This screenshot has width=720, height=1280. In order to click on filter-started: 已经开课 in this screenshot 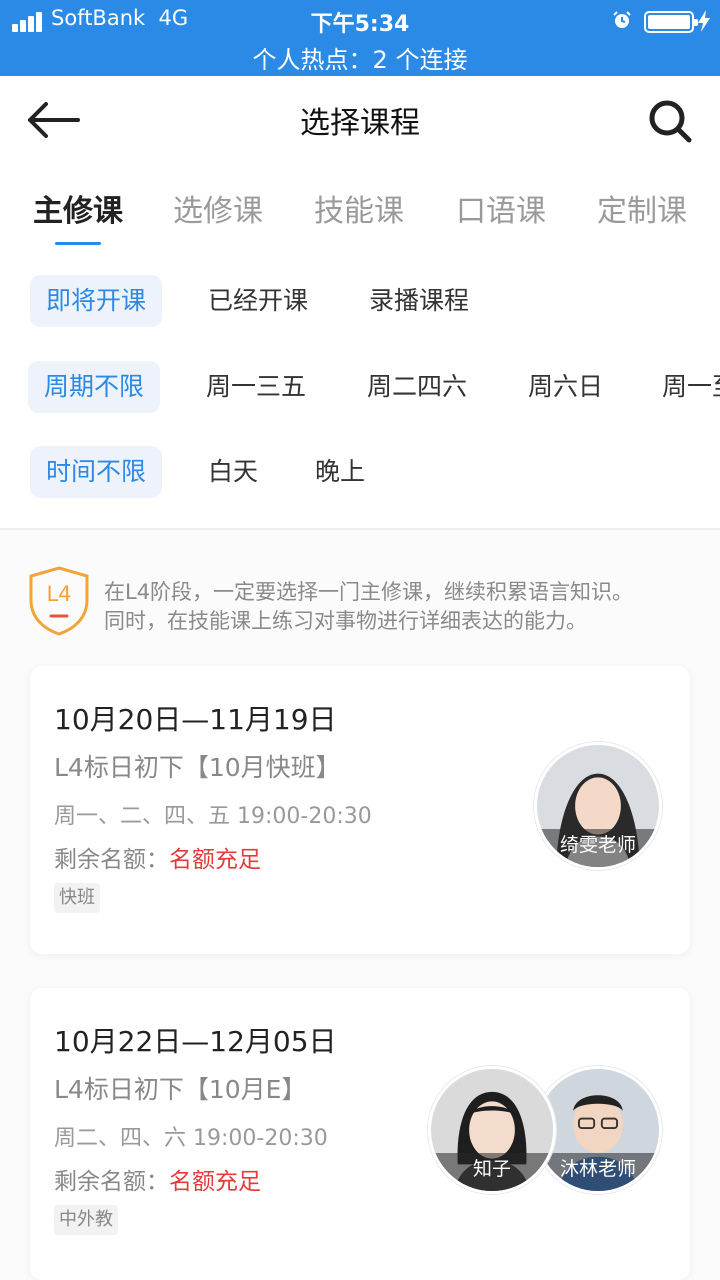, I will do `click(258, 301)`.